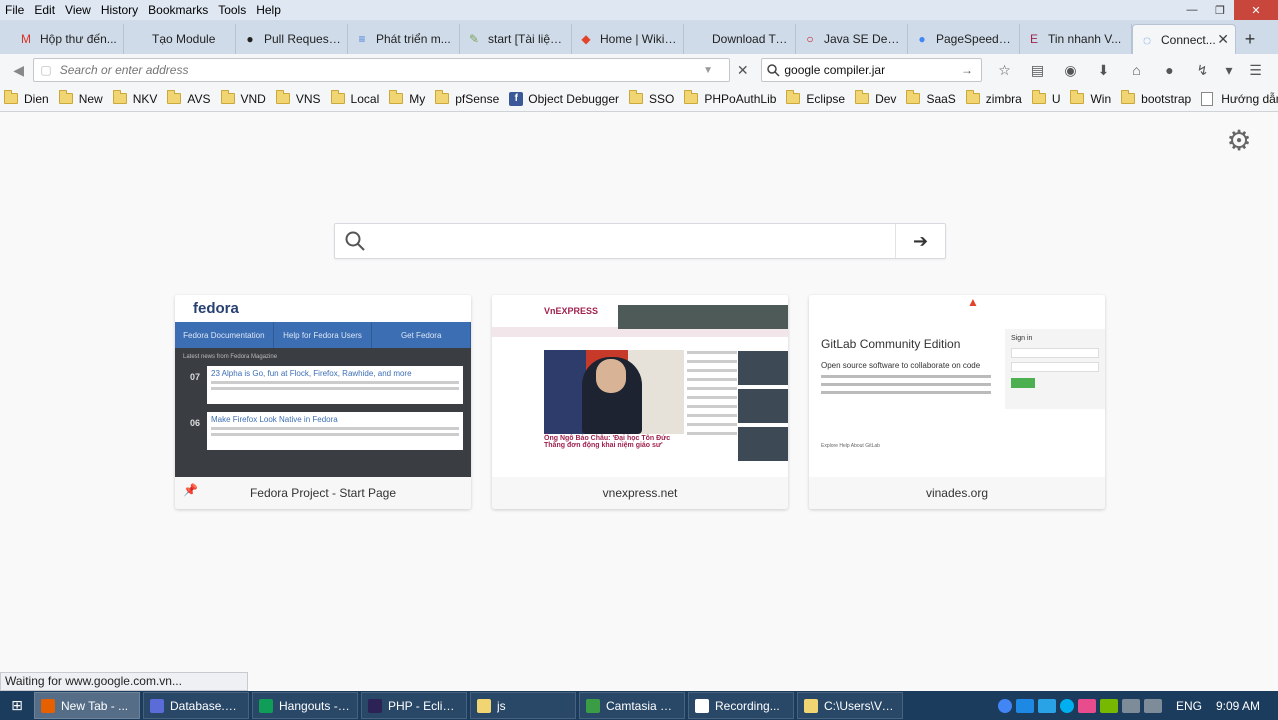  What do you see at coordinates (1037, 70) in the screenshot?
I see `bookmarks-menu-icon: ▤` at bounding box center [1037, 70].